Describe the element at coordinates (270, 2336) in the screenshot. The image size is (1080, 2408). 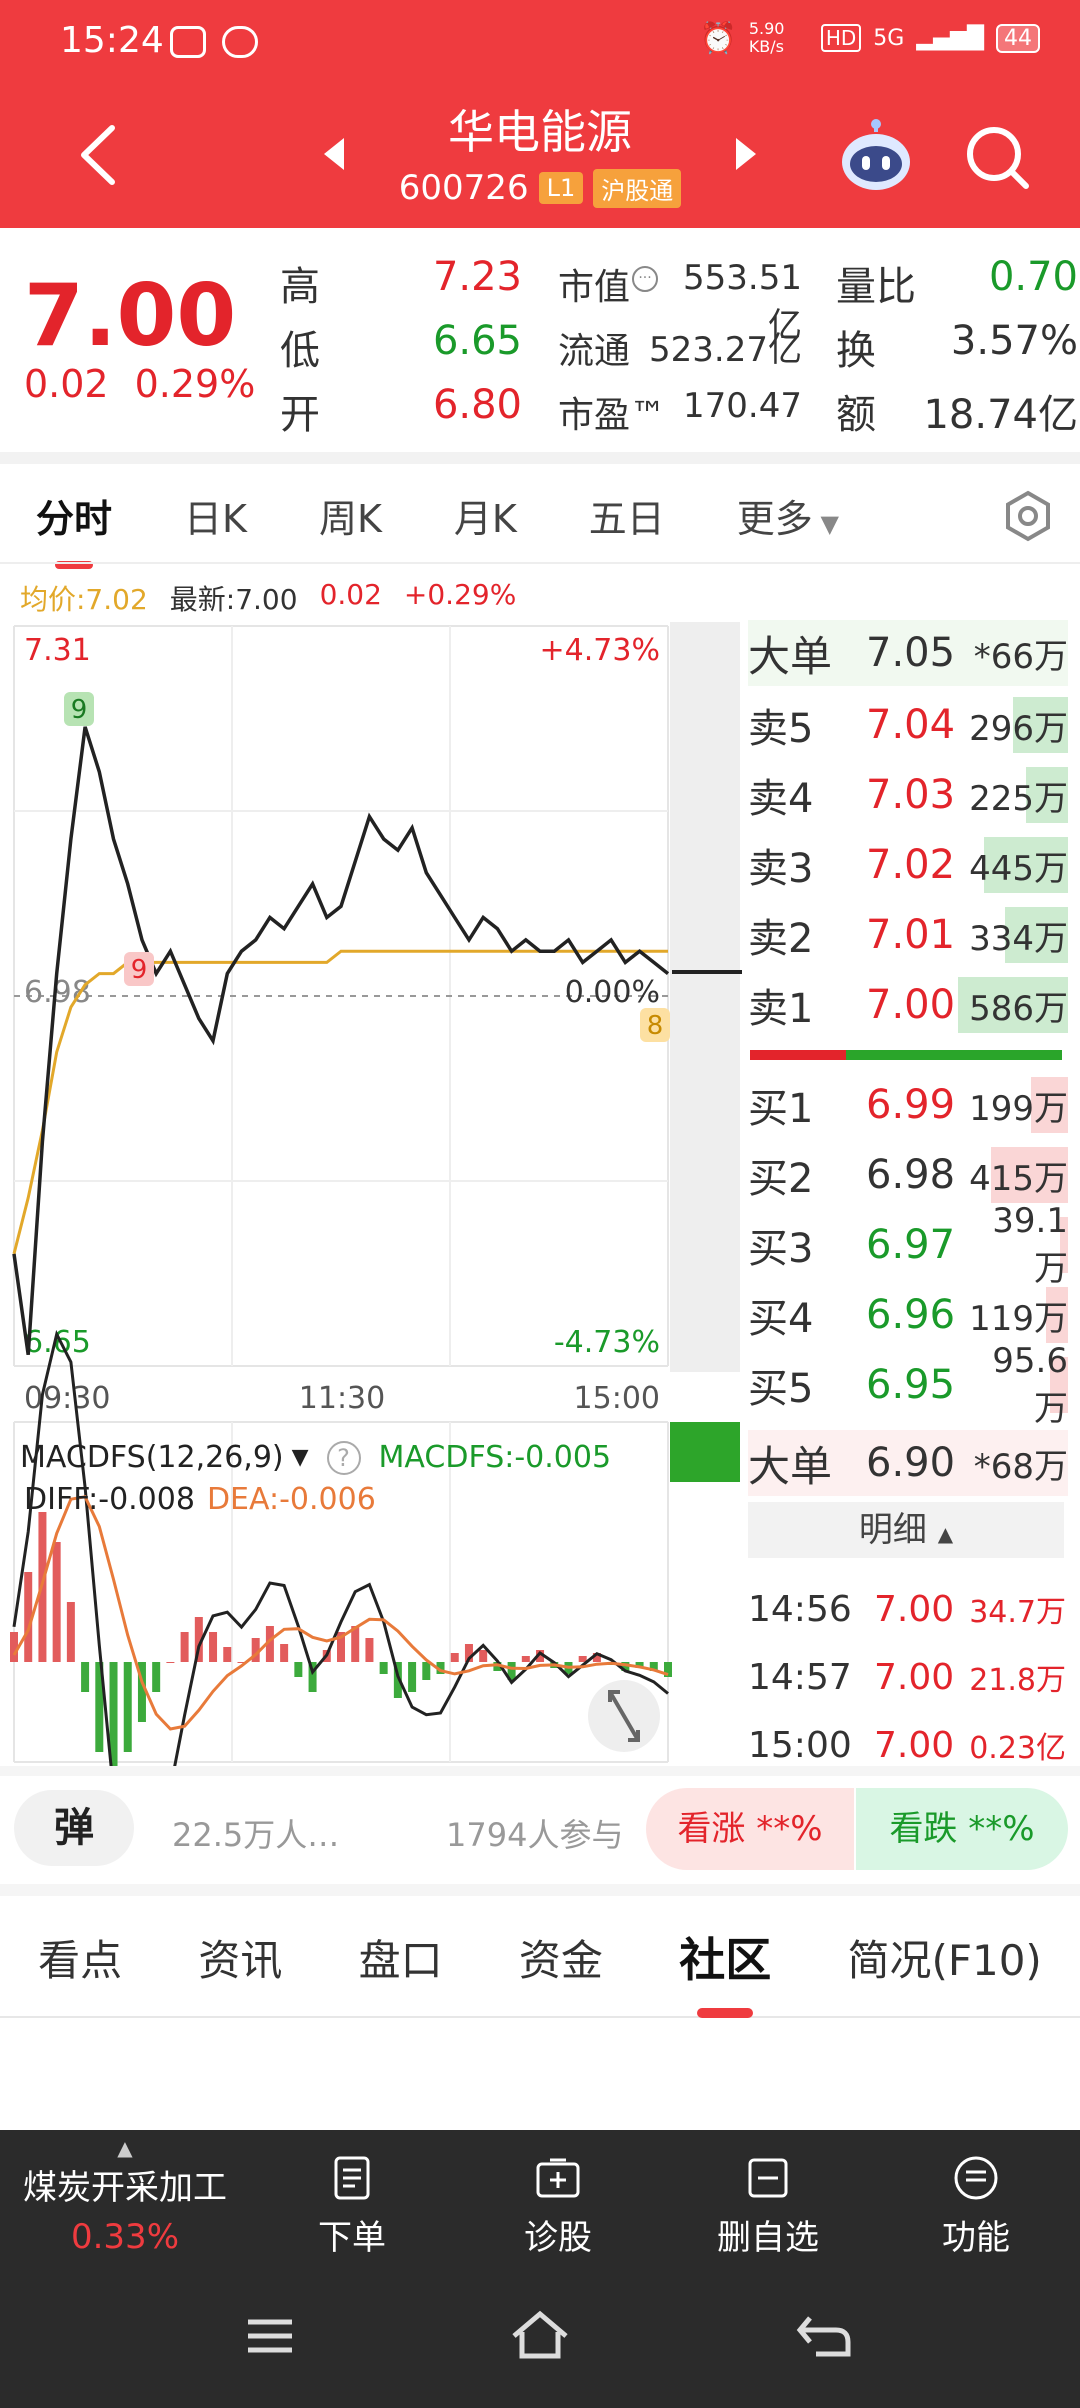
I see `menu-icon` at that location.